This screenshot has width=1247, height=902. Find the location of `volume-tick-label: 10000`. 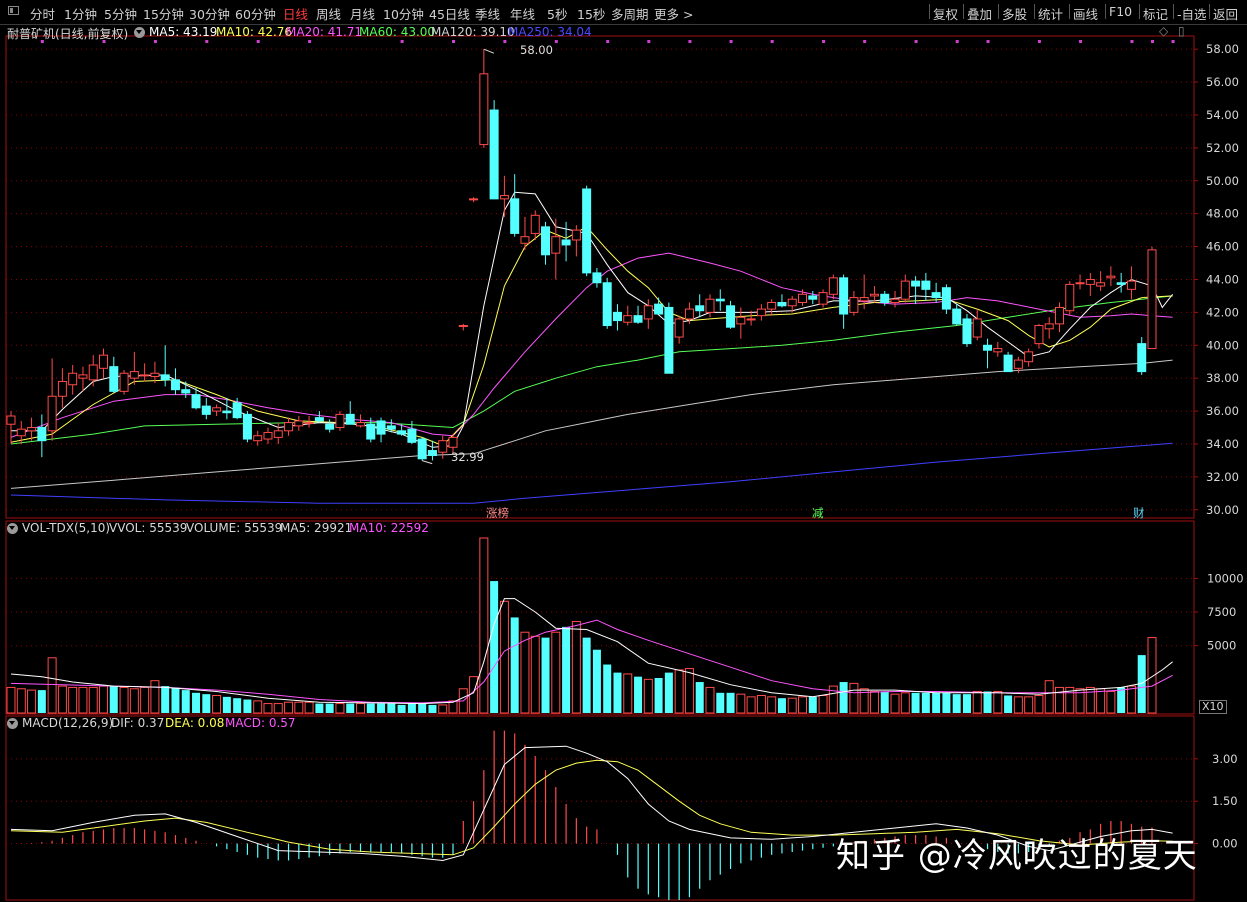

volume-tick-label: 10000 is located at coordinates (1225, 578).